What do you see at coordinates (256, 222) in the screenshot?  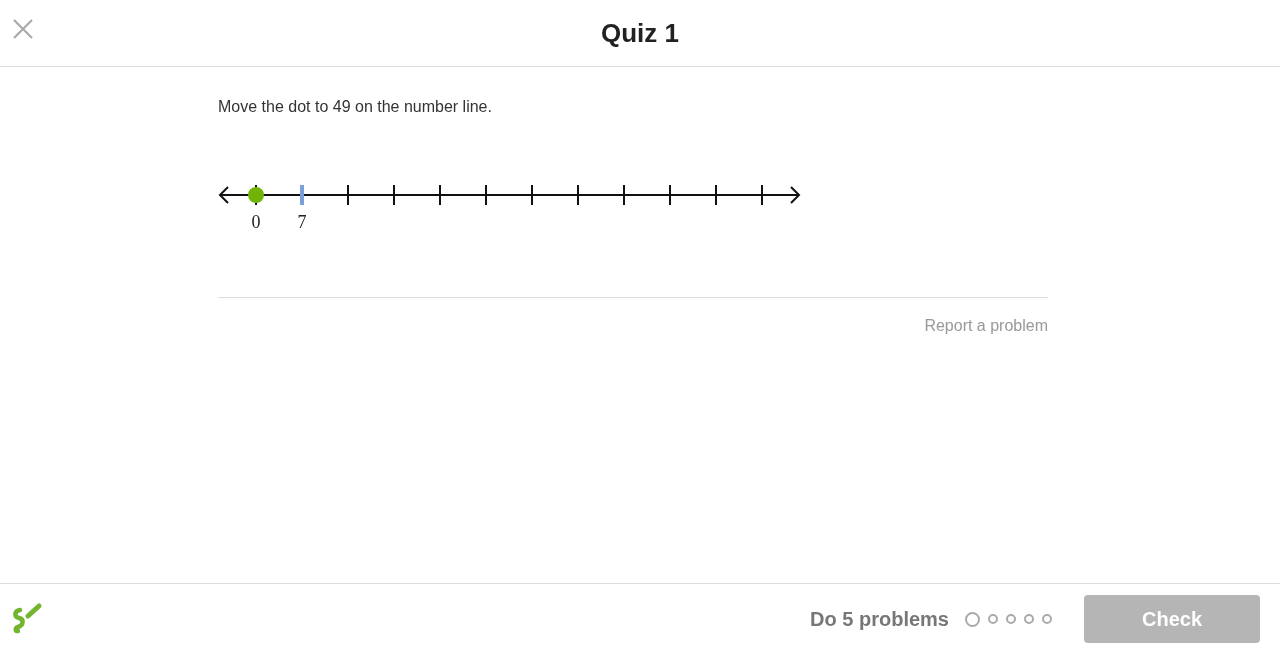 I see `tick-label: 0` at bounding box center [256, 222].